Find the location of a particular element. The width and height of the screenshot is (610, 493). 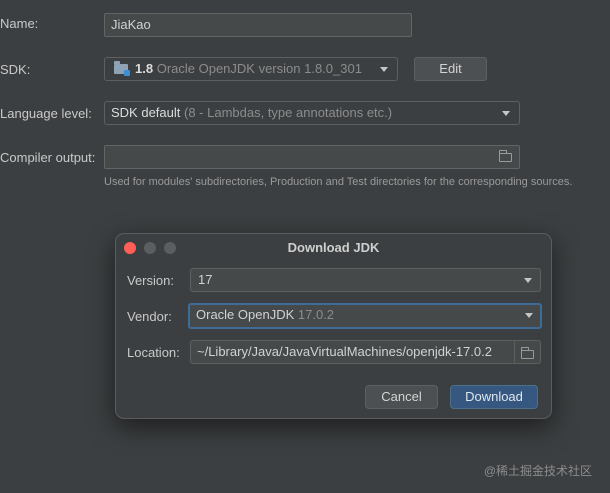

sdk-label: SDK: is located at coordinates (15, 69).